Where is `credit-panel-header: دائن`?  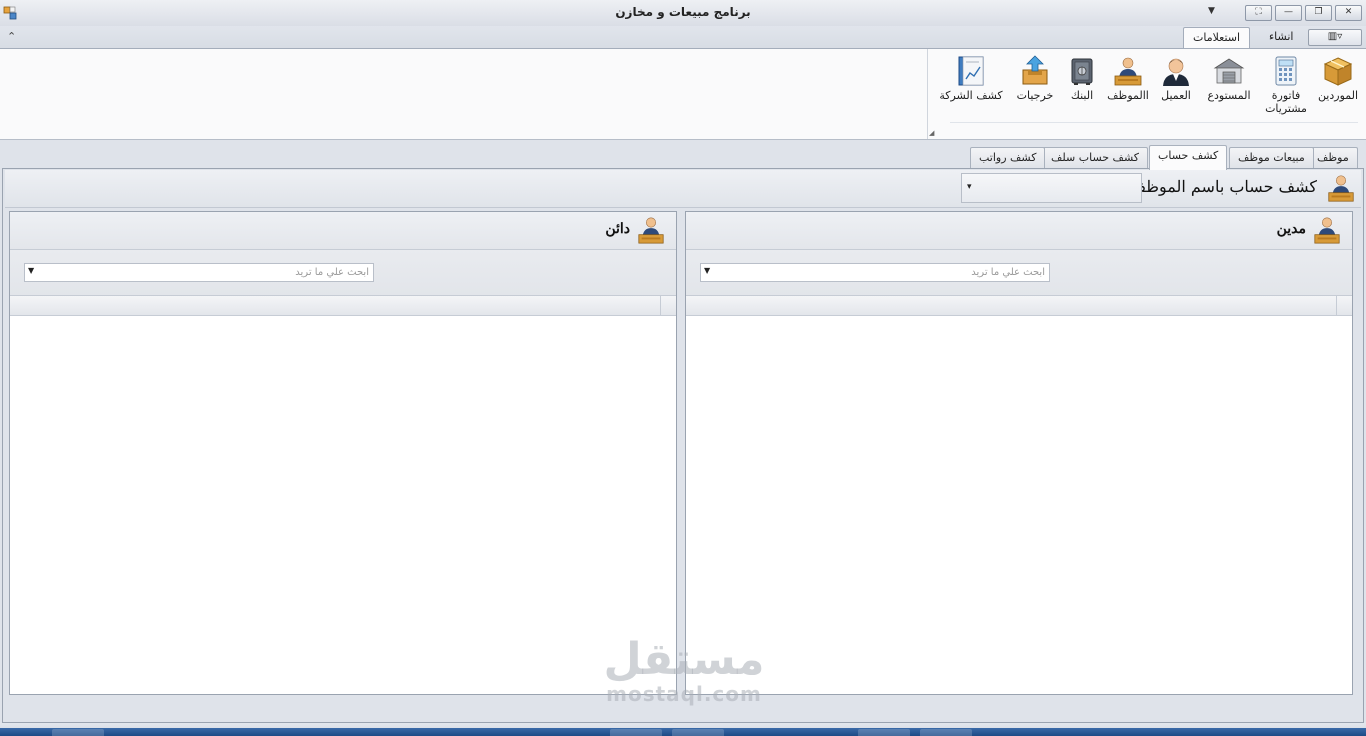 credit-panel-header: دائن is located at coordinates (343, 231).